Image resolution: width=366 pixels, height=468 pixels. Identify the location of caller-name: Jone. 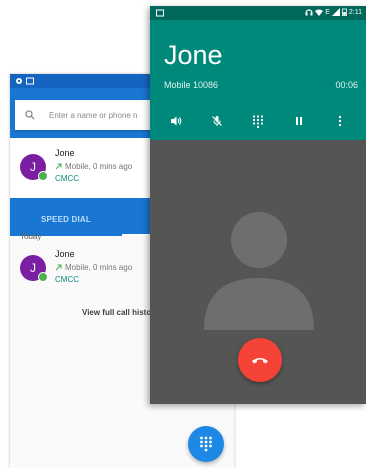
(193, 55).